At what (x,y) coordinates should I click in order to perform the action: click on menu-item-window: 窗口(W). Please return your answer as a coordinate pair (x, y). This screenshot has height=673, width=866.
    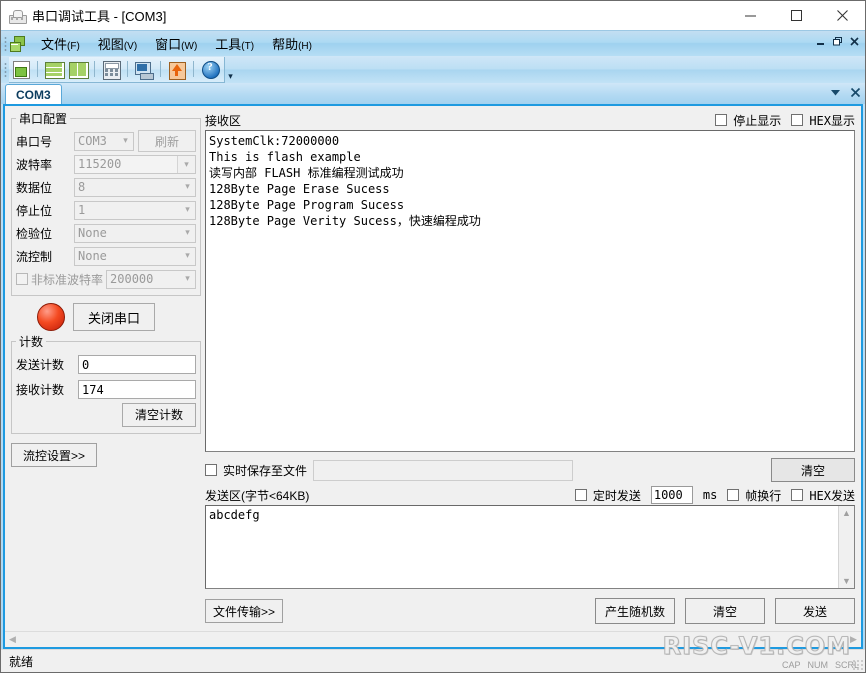
    Looking at the image, I should click on (176, 43).